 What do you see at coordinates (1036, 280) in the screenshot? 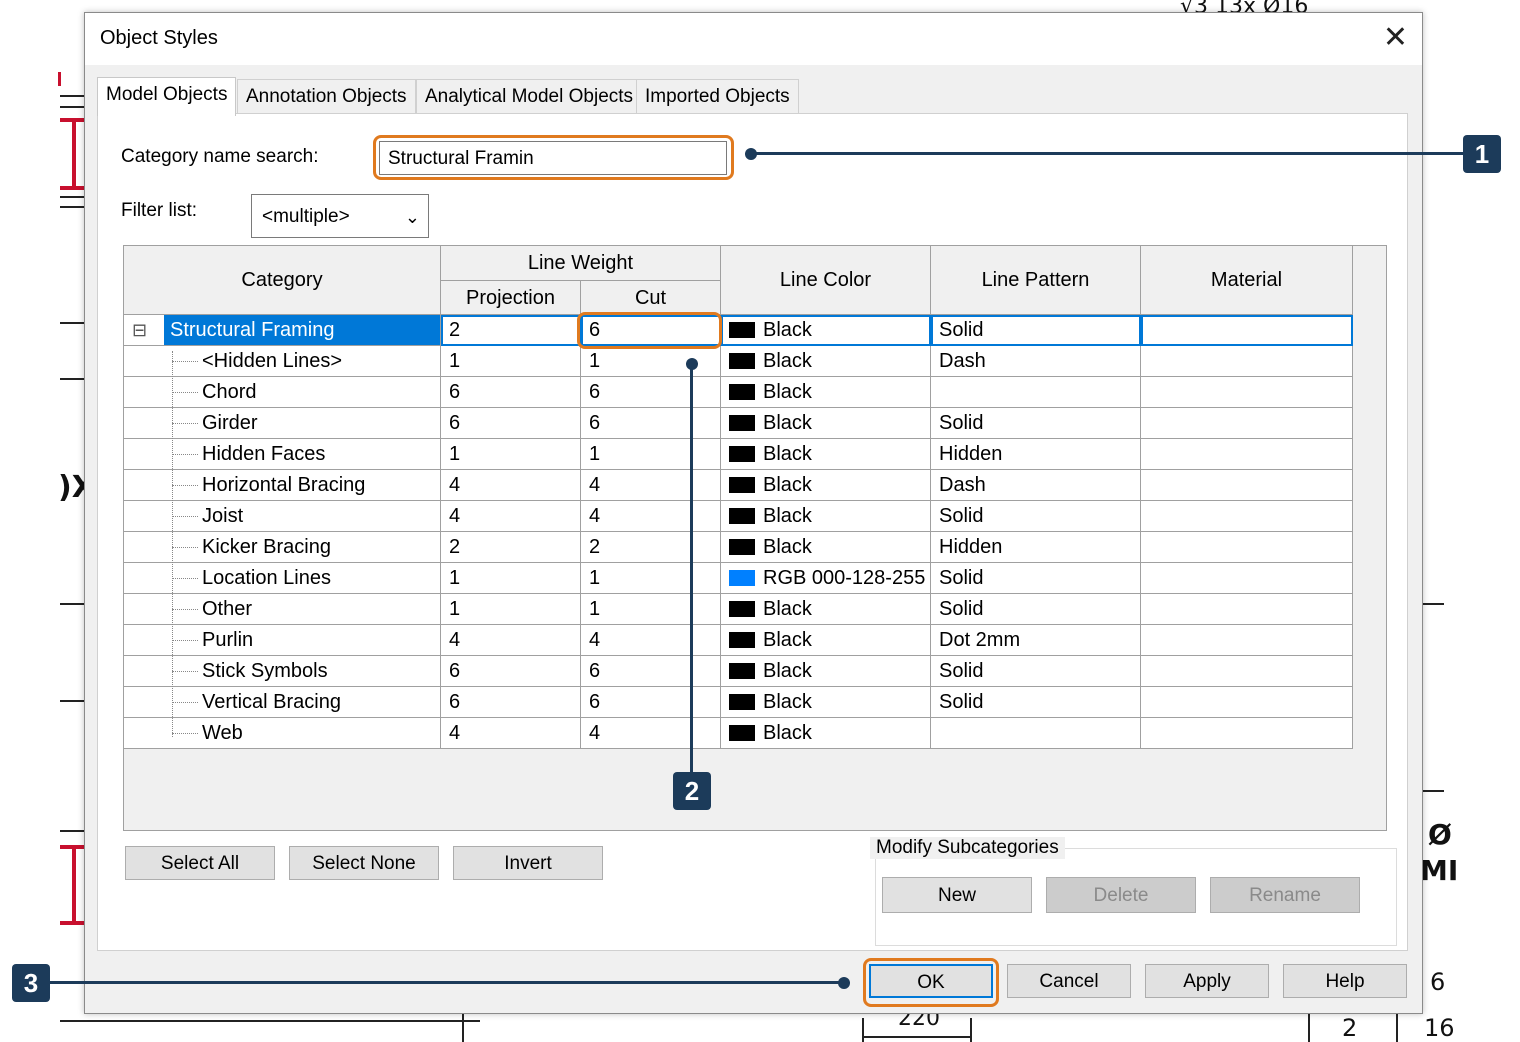
I see `header-line-pattern: Line Pattern` at bounding box center [1036, 280].